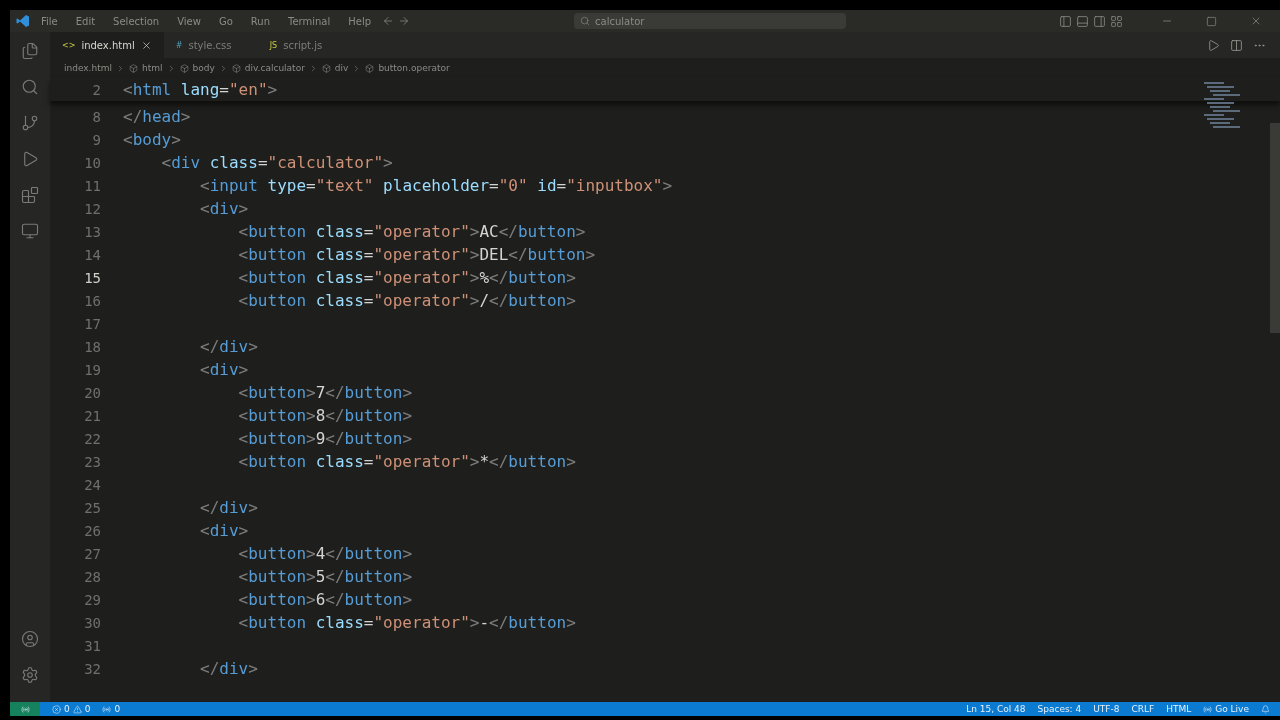 This screenshot has width=1280, height=720. I want to click on broadcast-icon, so click(1208, 709).